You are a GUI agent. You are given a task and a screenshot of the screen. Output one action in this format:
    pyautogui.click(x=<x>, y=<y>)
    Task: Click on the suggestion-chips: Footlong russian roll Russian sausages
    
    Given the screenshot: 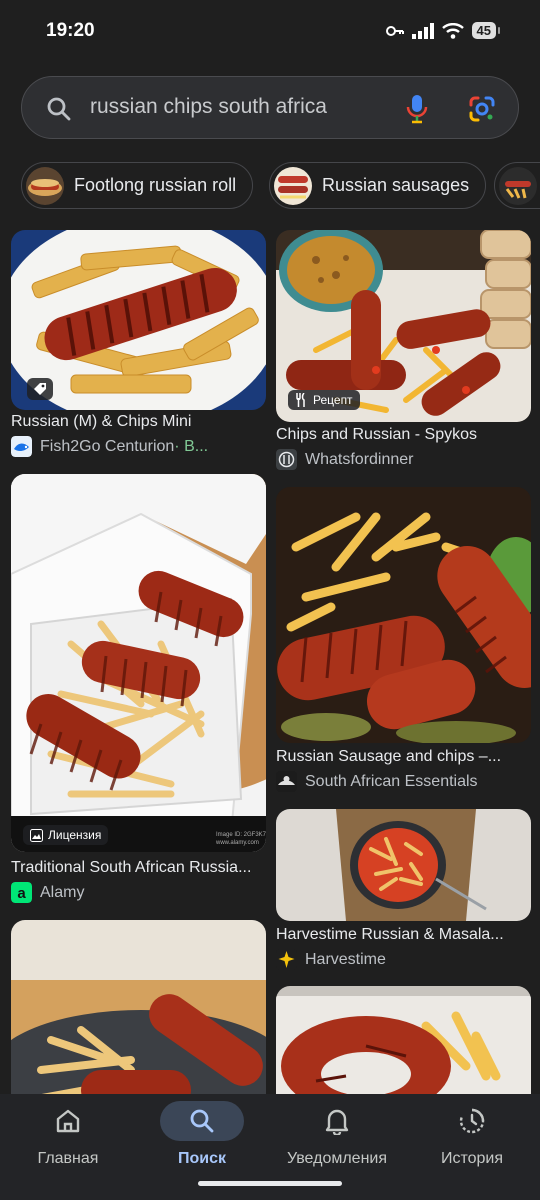 What is the action you would take?
    pyautogui.click(x=280, y=186)
    